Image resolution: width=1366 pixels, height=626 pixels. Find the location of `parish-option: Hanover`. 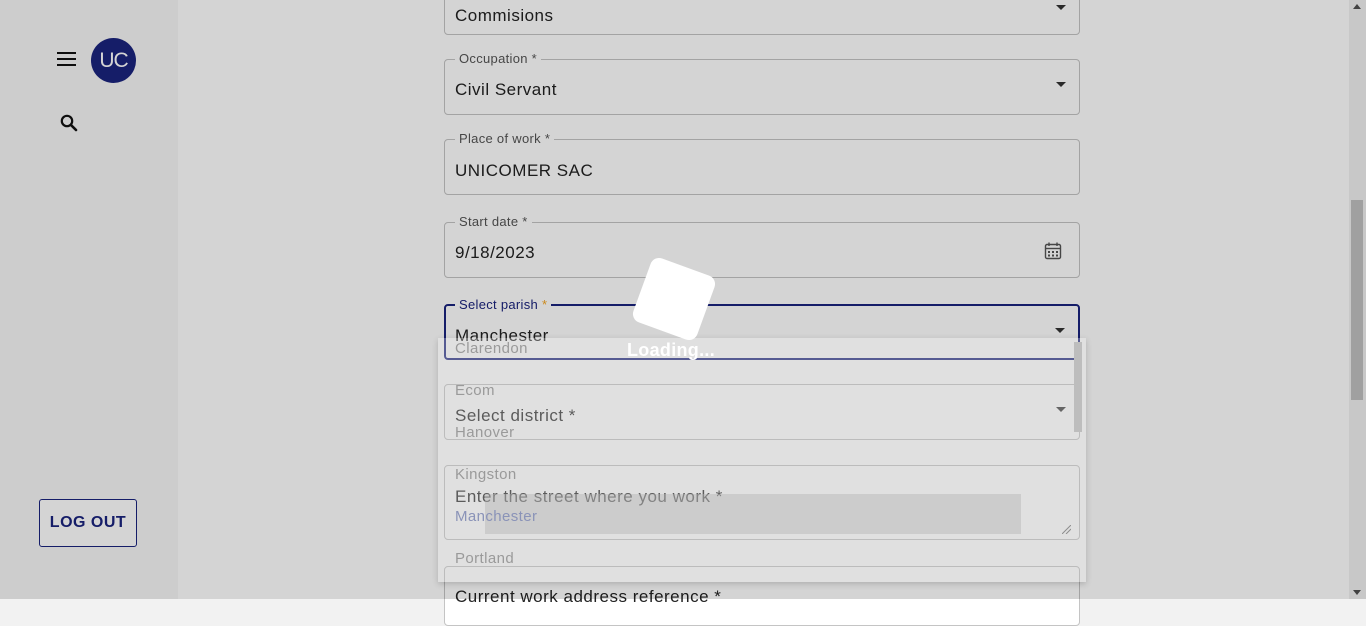

parish-option: Hanover is located at coordinates (485, 432).